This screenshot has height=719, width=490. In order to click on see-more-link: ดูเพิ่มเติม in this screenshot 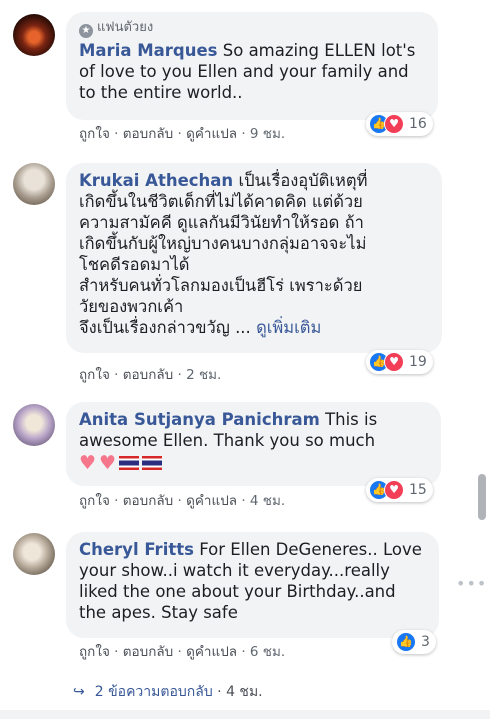, I will do `click(288, 327)`.